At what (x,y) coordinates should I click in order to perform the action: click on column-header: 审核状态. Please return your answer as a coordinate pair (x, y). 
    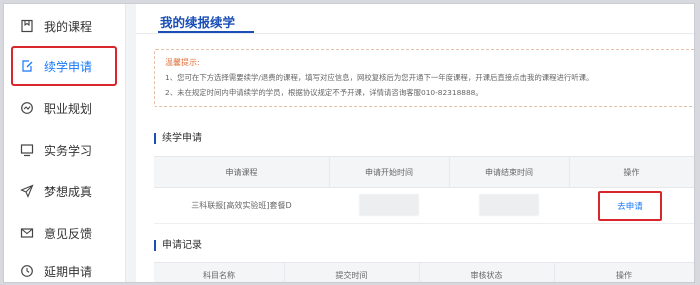
    Looking at the image, I should click on (487, 272).